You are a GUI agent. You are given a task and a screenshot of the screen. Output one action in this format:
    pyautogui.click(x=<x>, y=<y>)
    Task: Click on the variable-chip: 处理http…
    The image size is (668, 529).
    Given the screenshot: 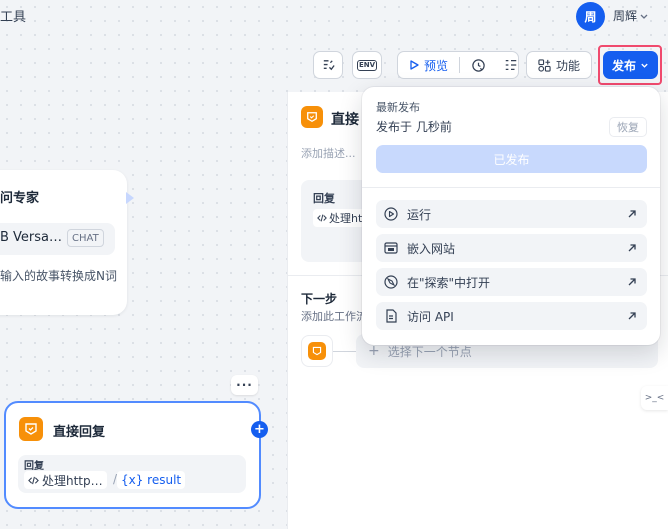 What is the action you would take?
    pyautogui.click(x=65, y=480)
    